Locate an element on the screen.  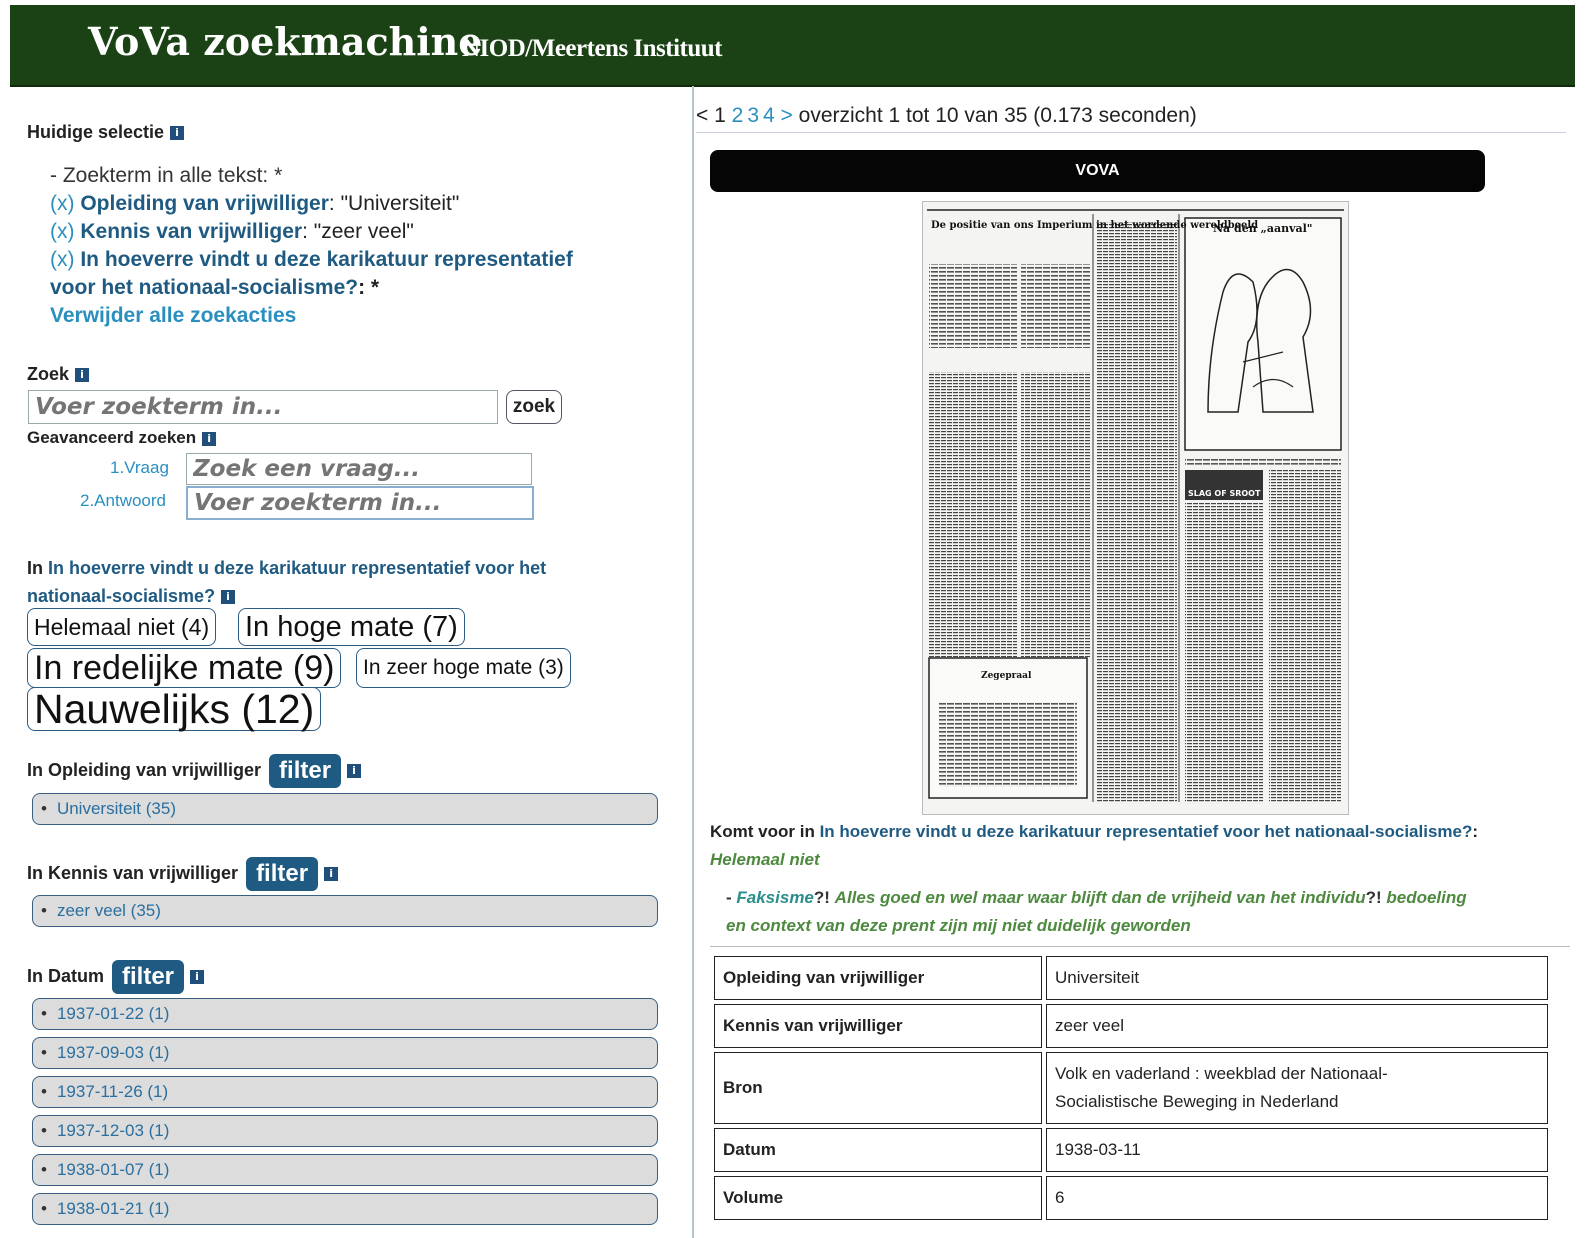
occurs-prefix: Komt voor in is located at coordinates (765, 831).